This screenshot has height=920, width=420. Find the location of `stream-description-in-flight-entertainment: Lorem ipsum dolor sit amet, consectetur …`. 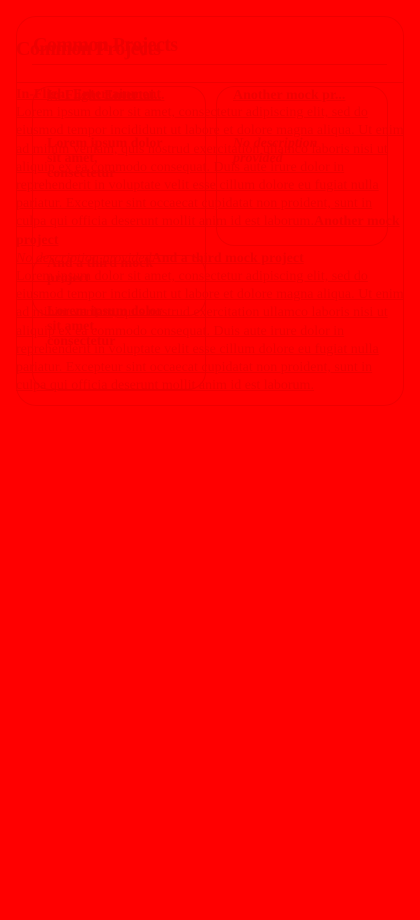

stream-description-in-flight-entertainment: Lorem ipsum dolor sit amet, consectetur … is located at coordinates (210, 167).